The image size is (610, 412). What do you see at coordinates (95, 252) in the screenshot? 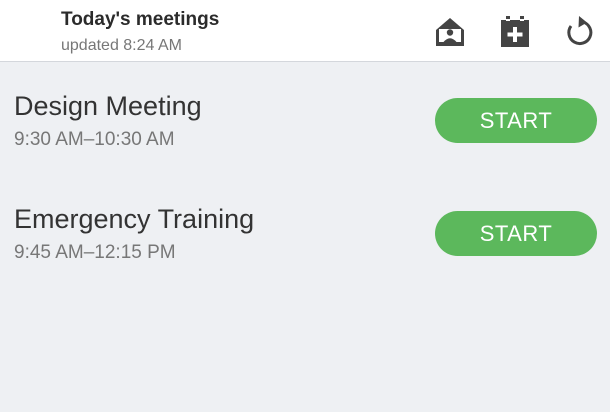
I see `meeting-time: 9:45 AM–12:15 PM` at bounding box center [95, 252].